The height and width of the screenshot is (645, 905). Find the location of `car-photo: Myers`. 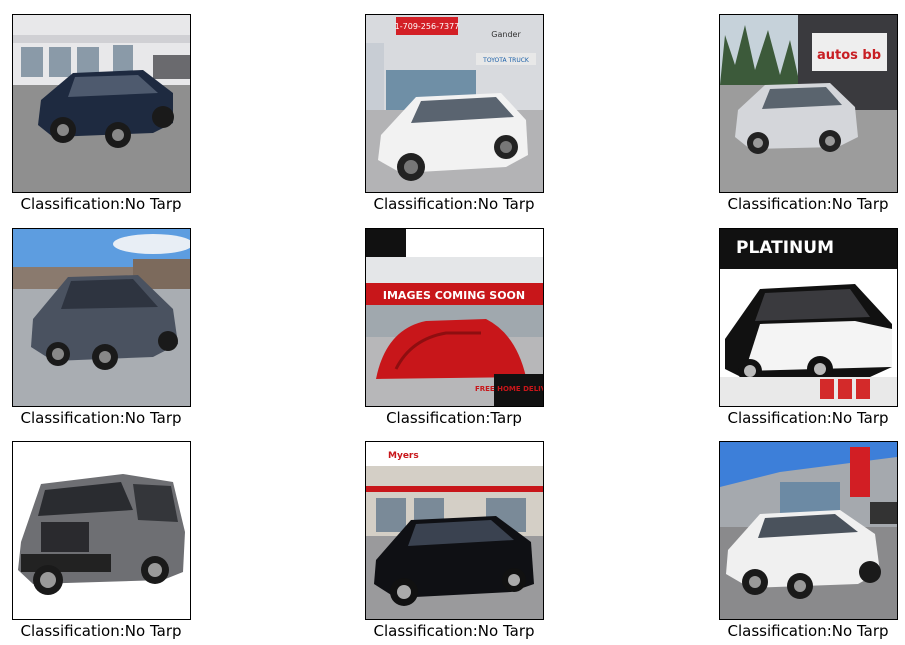

car-photo: Myers is located at coordinates (454, 530).